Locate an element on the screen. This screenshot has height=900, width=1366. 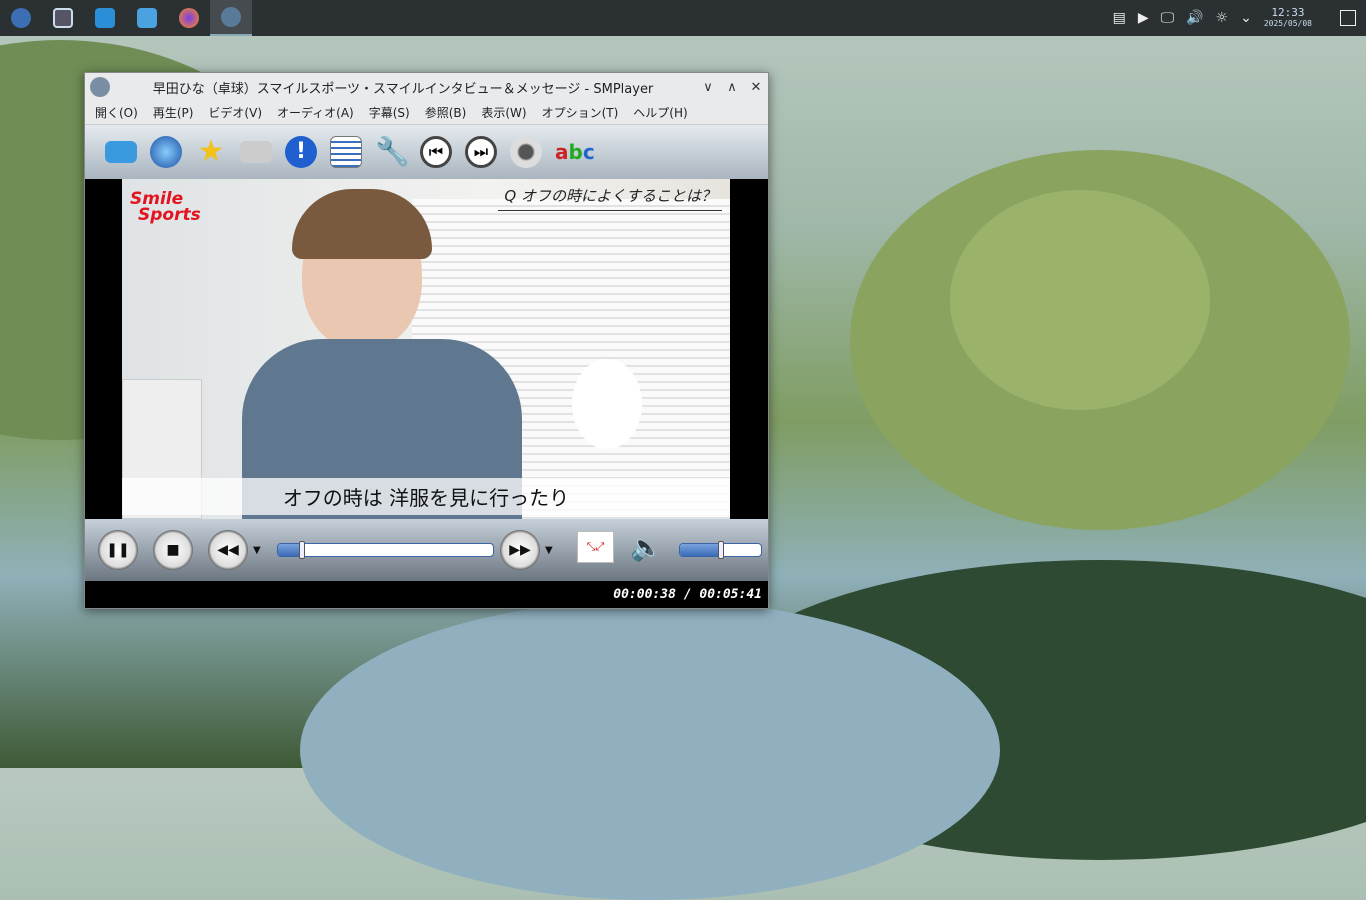
volume-slider is located at coordinates (720, 550).